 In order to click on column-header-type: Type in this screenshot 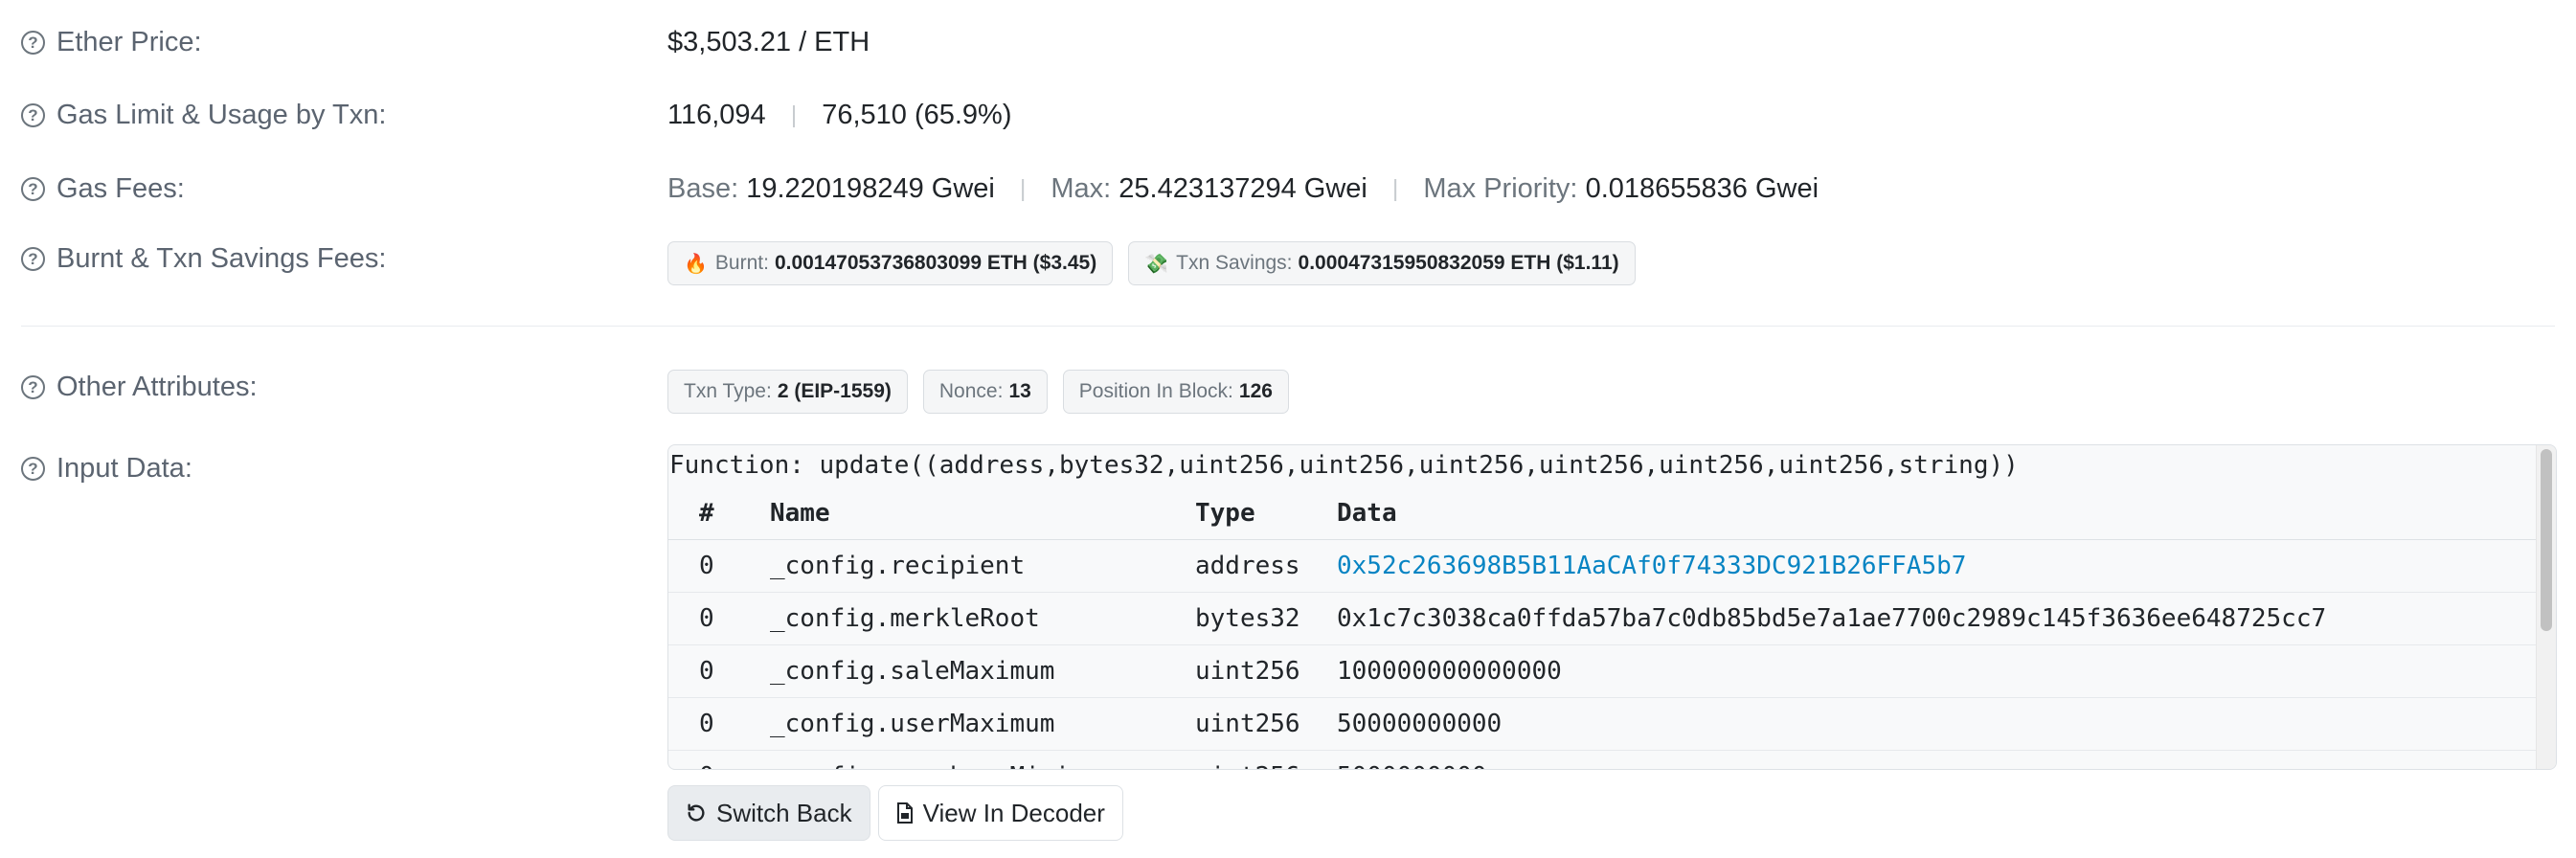, I will do `click(1225, 513)`.